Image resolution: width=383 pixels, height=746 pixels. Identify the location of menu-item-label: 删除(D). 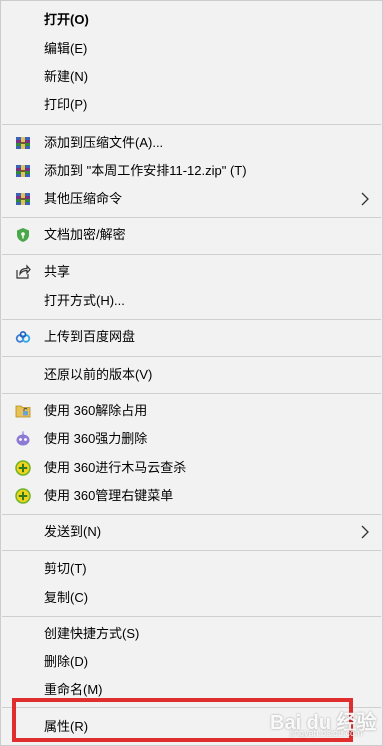
(66, 661).